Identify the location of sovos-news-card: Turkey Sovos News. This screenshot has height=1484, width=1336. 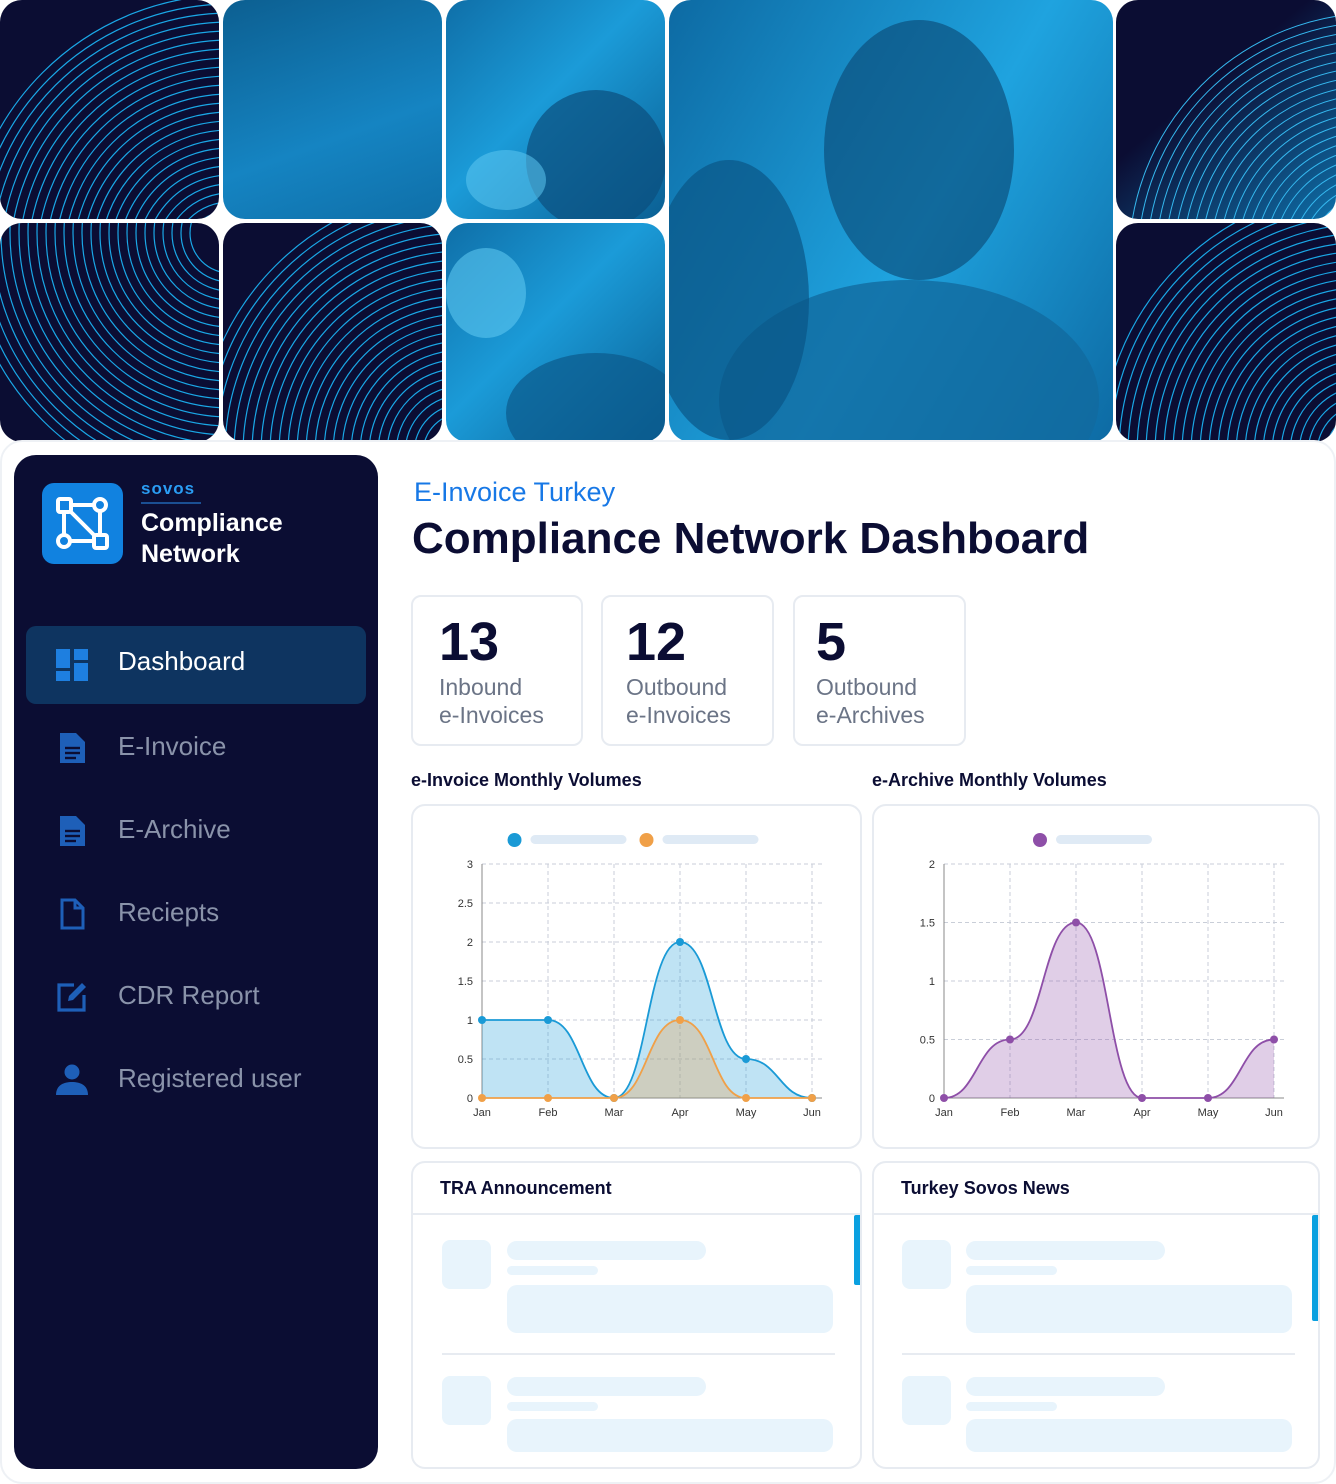
(1096, 1315).